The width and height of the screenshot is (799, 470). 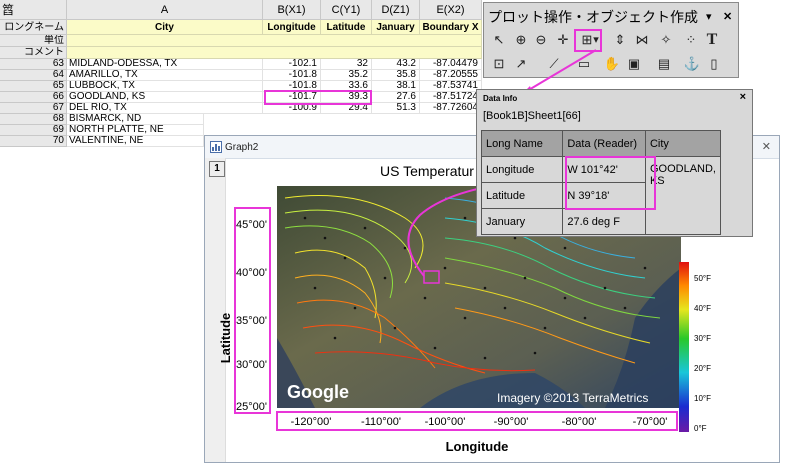 I want to click on x-tick-label: -70°00', so click(x=650, y=422).